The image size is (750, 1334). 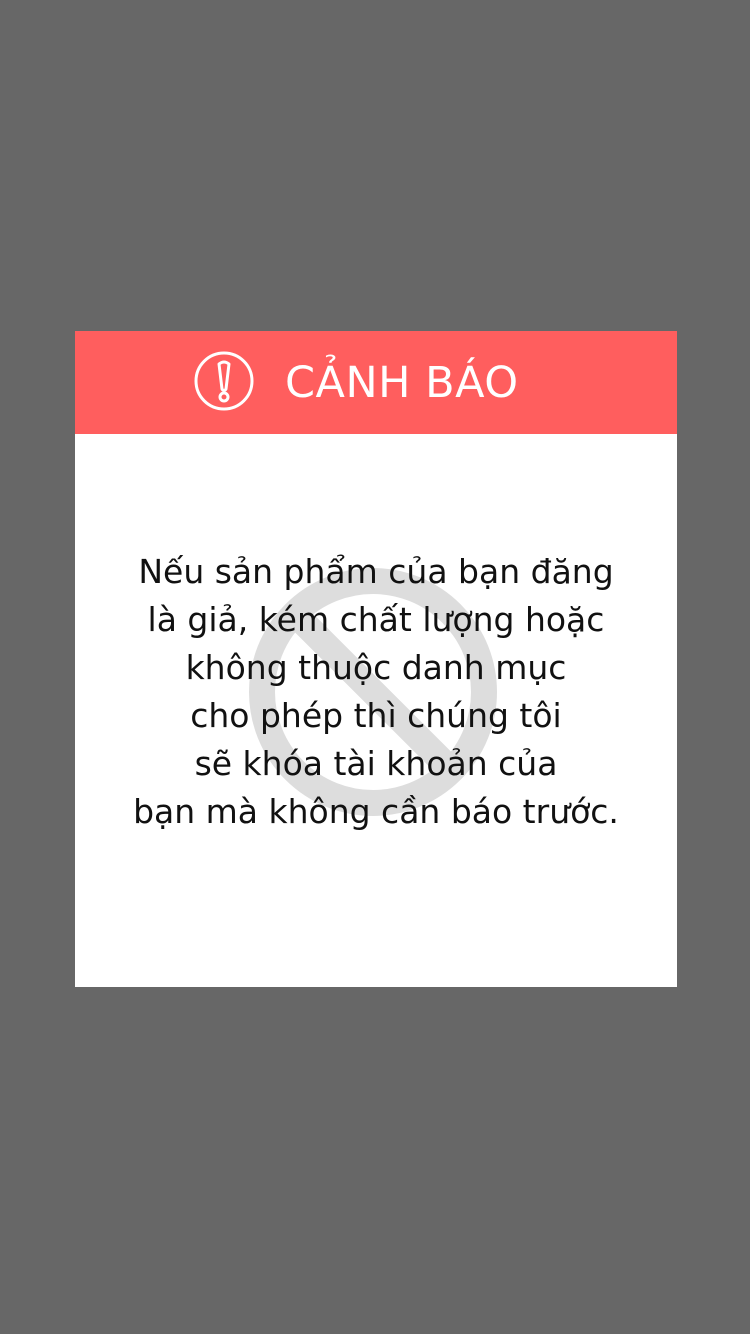 I want to click on dialog-header: CẢNH BÁO, so click(x=376, y=382).